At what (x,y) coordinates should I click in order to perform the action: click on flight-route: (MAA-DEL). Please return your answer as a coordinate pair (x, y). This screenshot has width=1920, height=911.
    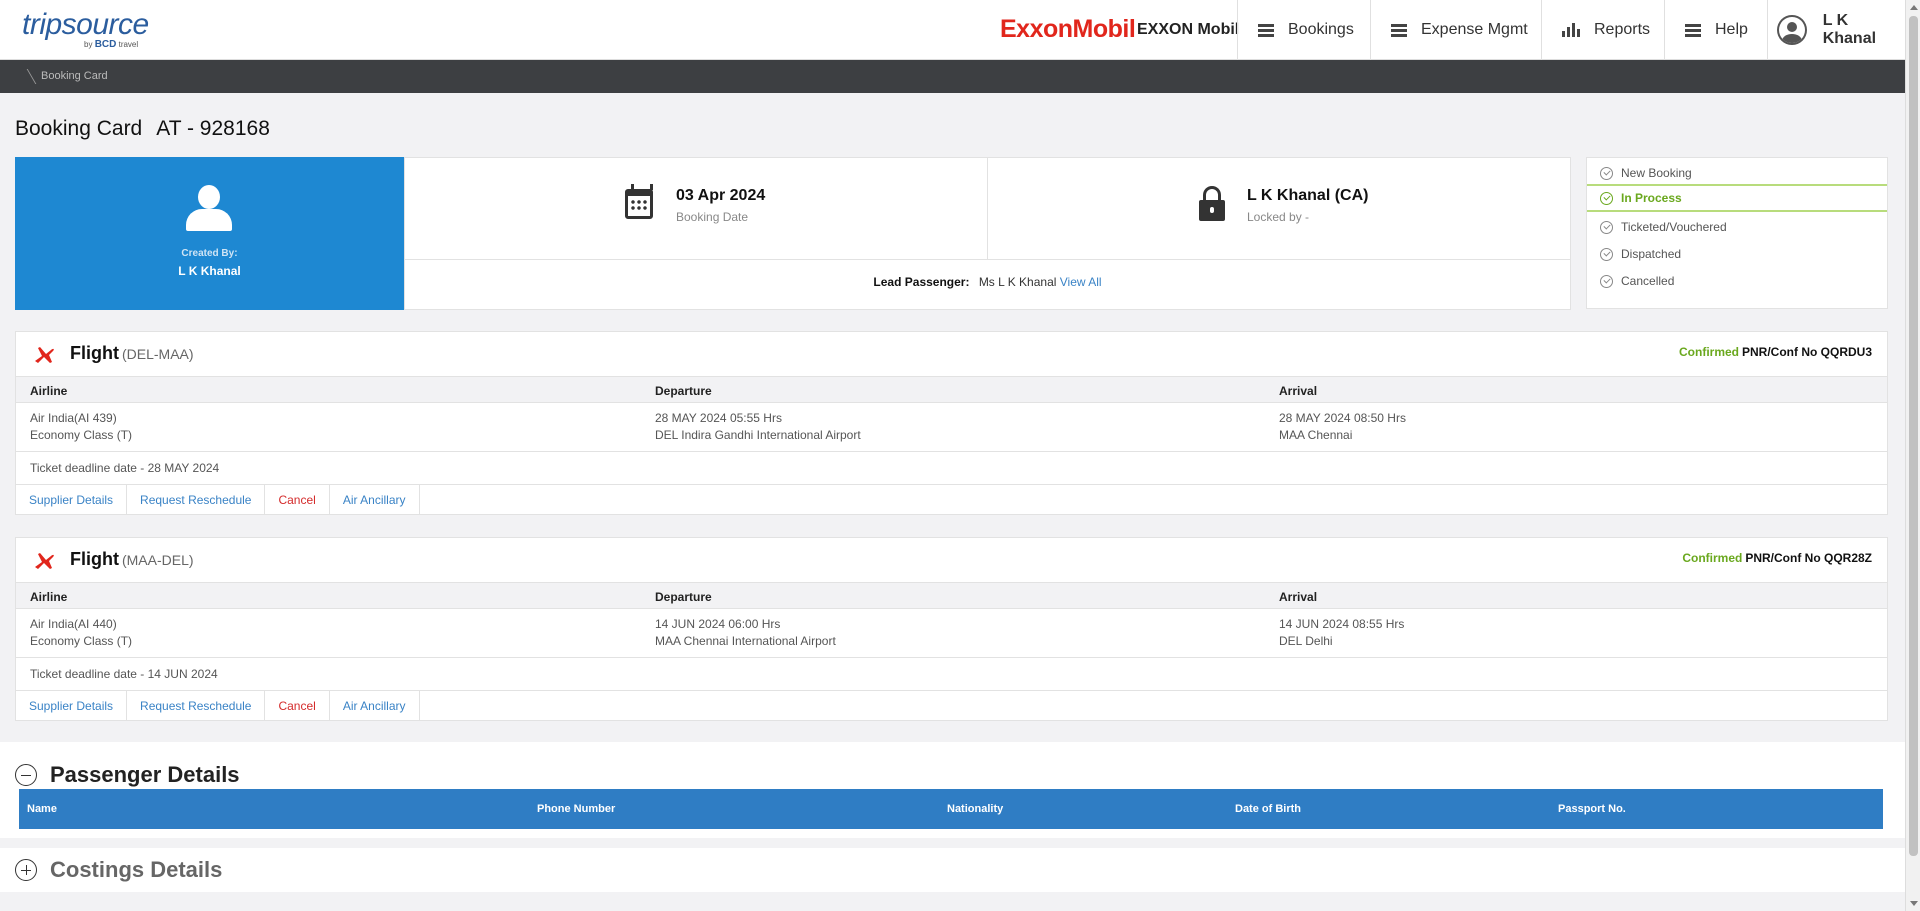
    Looking at the image, I should click on (157, 560).